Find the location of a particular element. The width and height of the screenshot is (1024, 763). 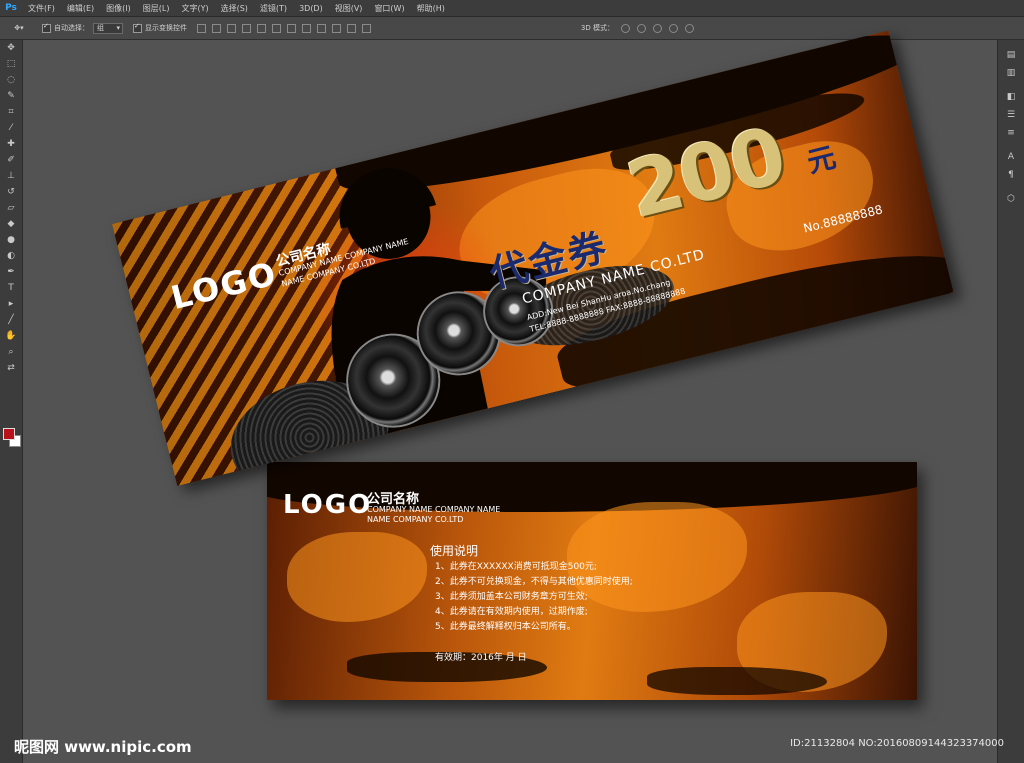

show-transform-checkbox: 显示变换控件 is located at coordinates (160, 27).